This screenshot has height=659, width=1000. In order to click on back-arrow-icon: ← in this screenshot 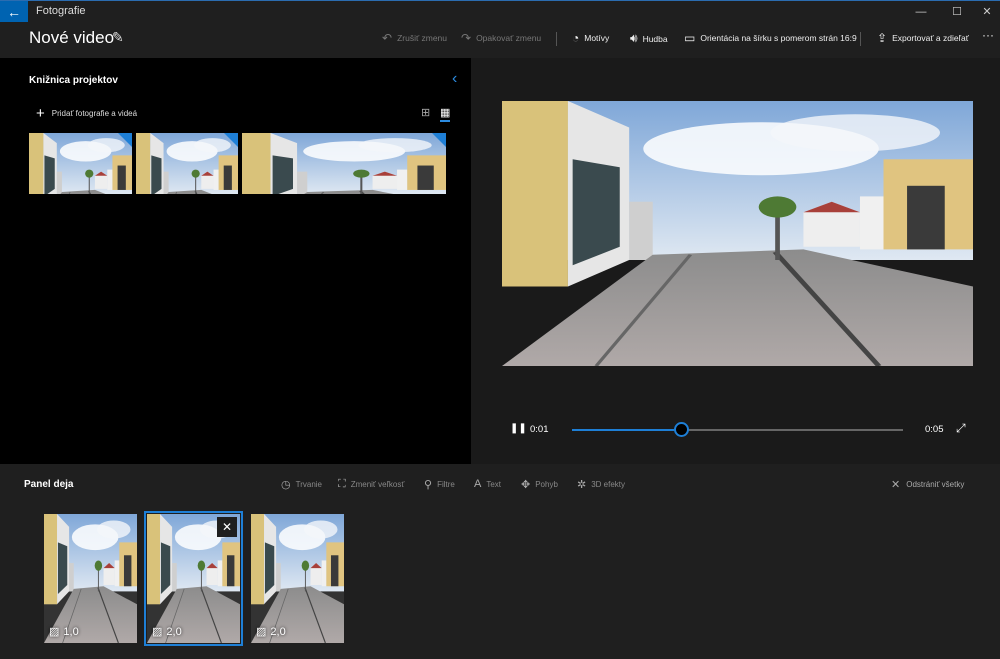, I will do `click(14, 11)`.